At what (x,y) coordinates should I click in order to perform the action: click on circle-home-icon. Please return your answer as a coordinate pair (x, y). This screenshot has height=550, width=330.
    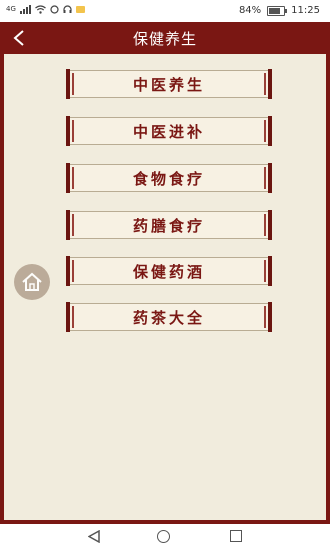
    Looking at the image, I should click on (163, 536).